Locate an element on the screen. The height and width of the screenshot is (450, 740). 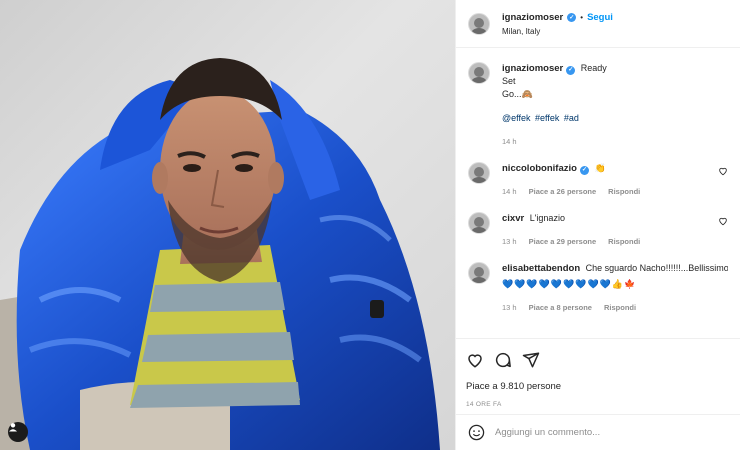
post-time: 14 ORE FA is located at coordinates (484, 404).